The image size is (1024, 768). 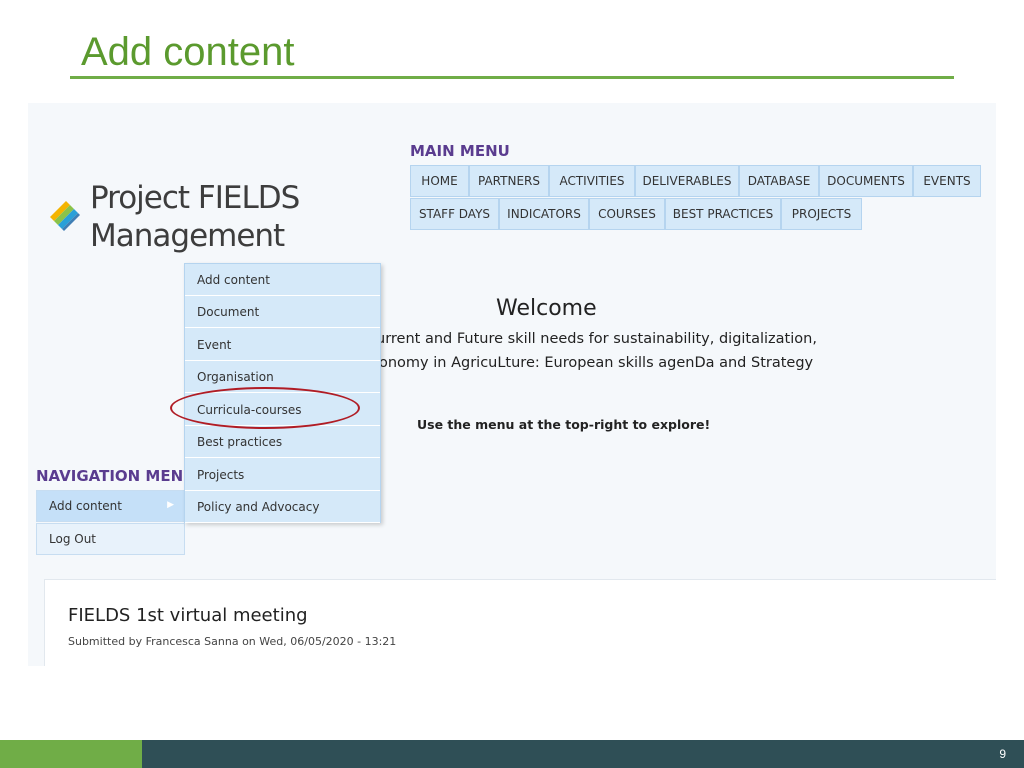 What do you see at coordinates (282, 280) in the screenshot?
I see `dropdown-item-add-content: Add content` at bounding box center [282, 280].